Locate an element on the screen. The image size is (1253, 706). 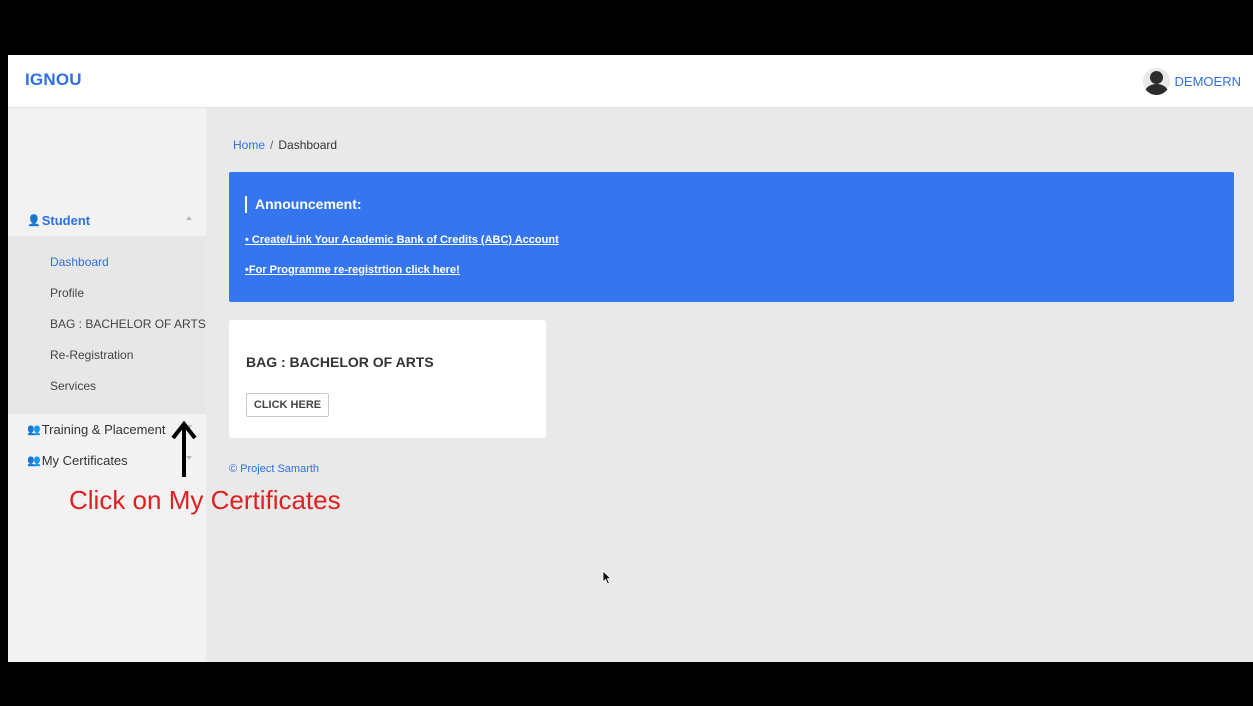
announcement-title: Announcement: is located at coordinates (303, 204).